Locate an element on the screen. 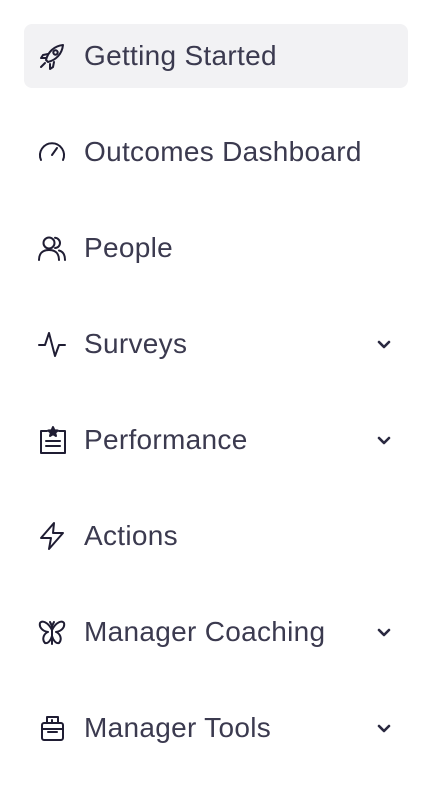 This screenshot has height=812, width=440. sidebar-item-label: Performance is located at coordinates (166, 439).